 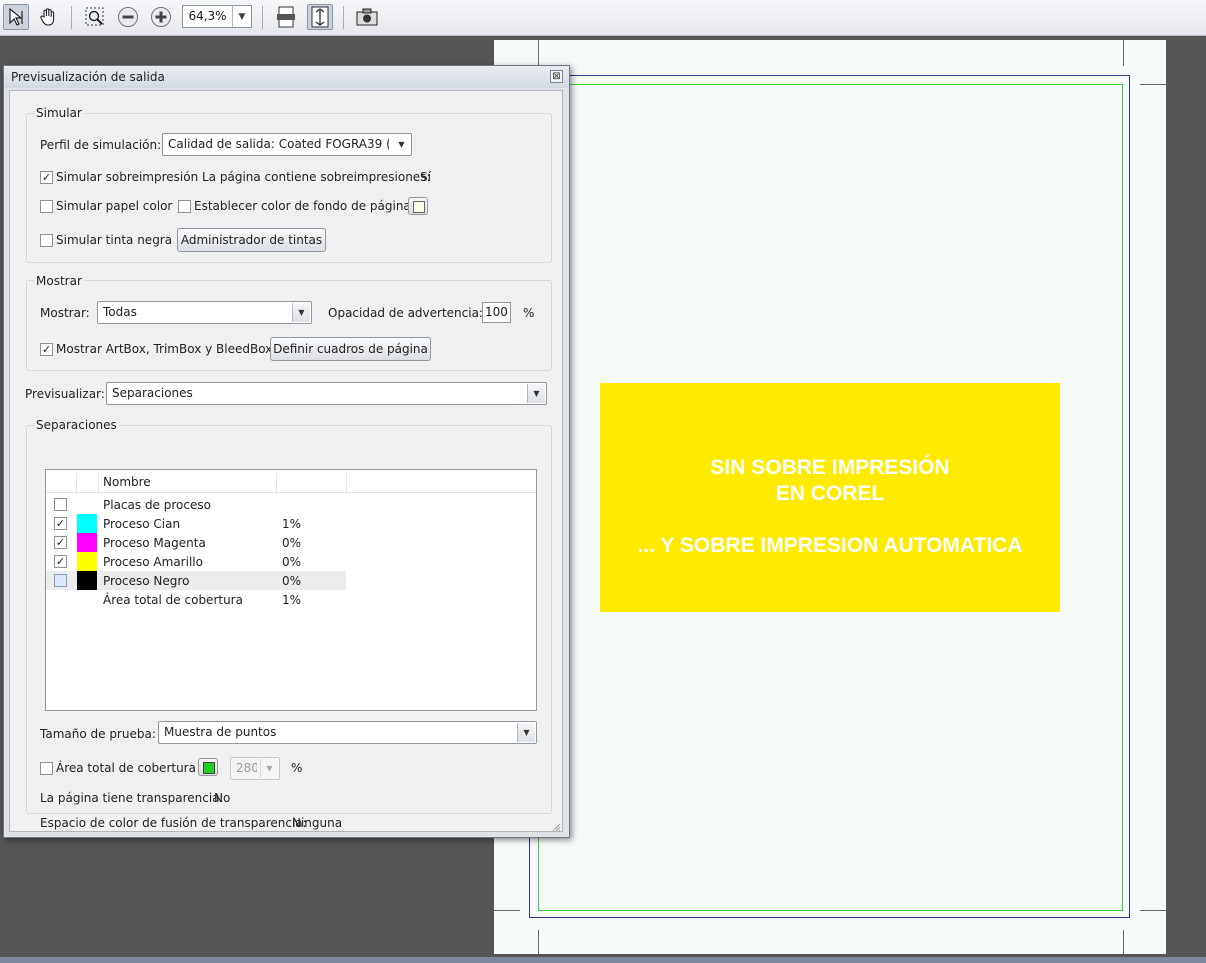 I want to click on fit-width-button, so click(x=286, y=17).